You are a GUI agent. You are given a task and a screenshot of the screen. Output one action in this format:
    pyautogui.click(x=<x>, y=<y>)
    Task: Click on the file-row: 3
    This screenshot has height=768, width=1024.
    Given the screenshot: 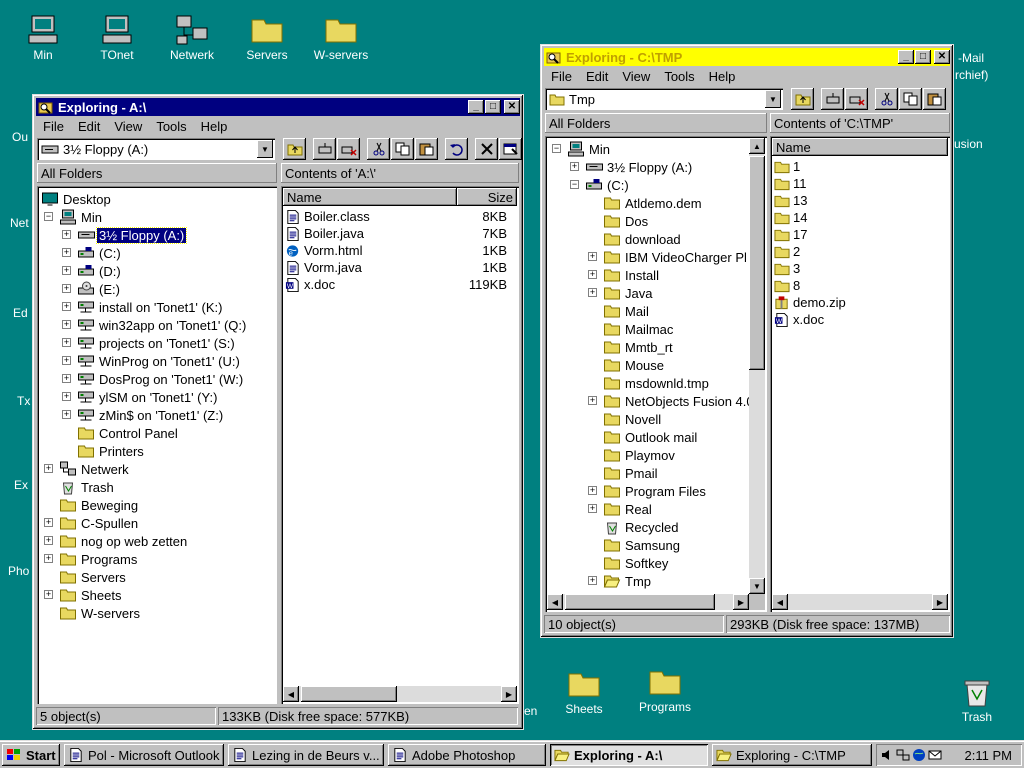 What is the action you would take?
    pyautogui.click(x=787, y=268)
    